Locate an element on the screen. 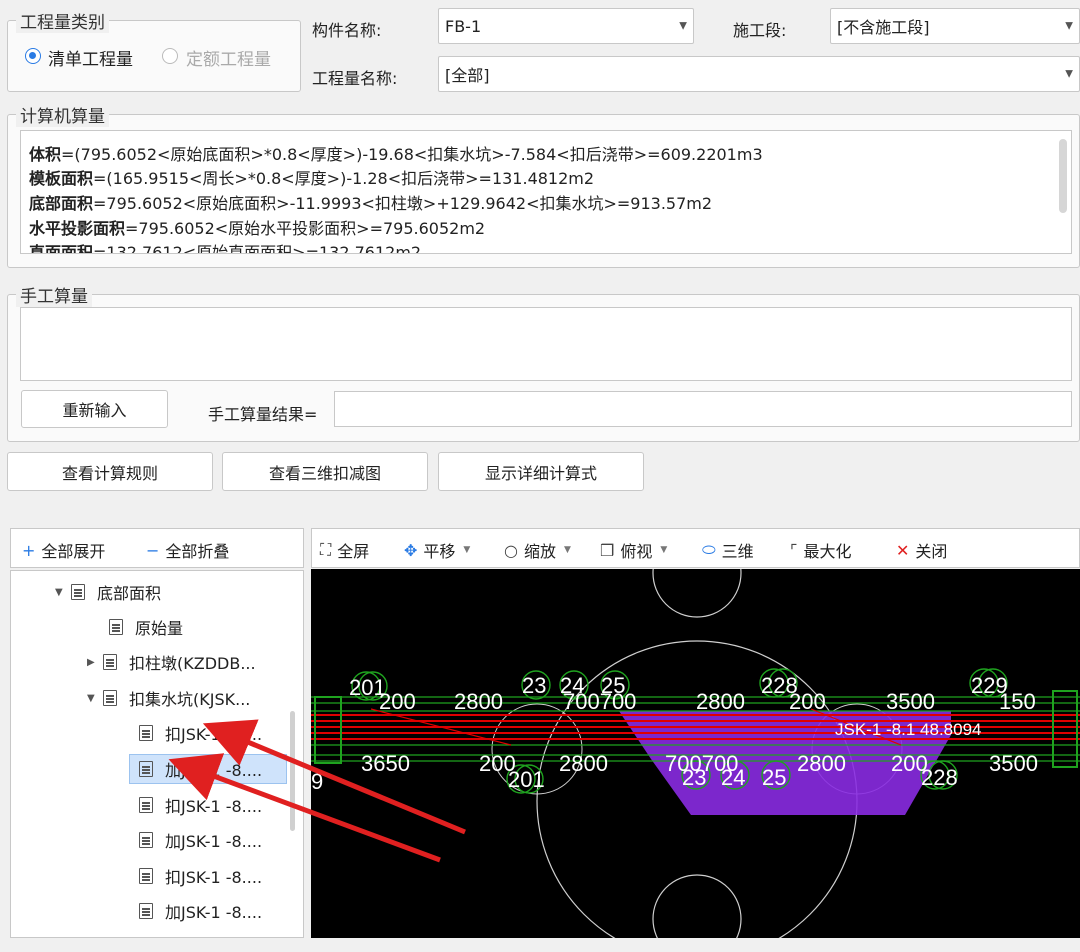 This screenshot has width=1080, height=952. pan-arrows-icon: ✥ is located at coordinates (411, 550).